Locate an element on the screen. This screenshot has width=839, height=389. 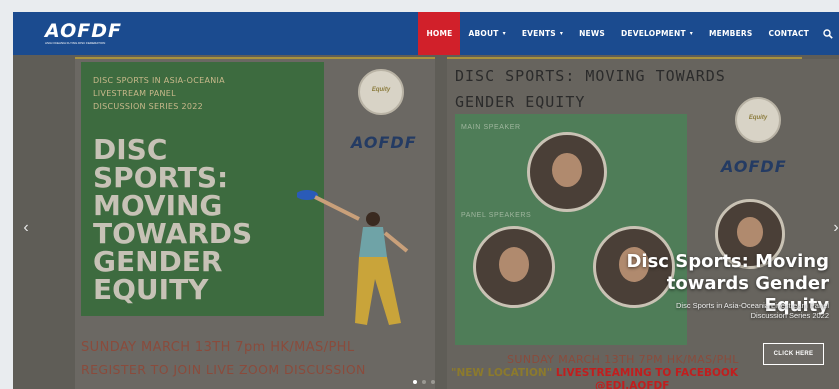
logo-wordmark: AOFDF is located at coordinates (84, 31).